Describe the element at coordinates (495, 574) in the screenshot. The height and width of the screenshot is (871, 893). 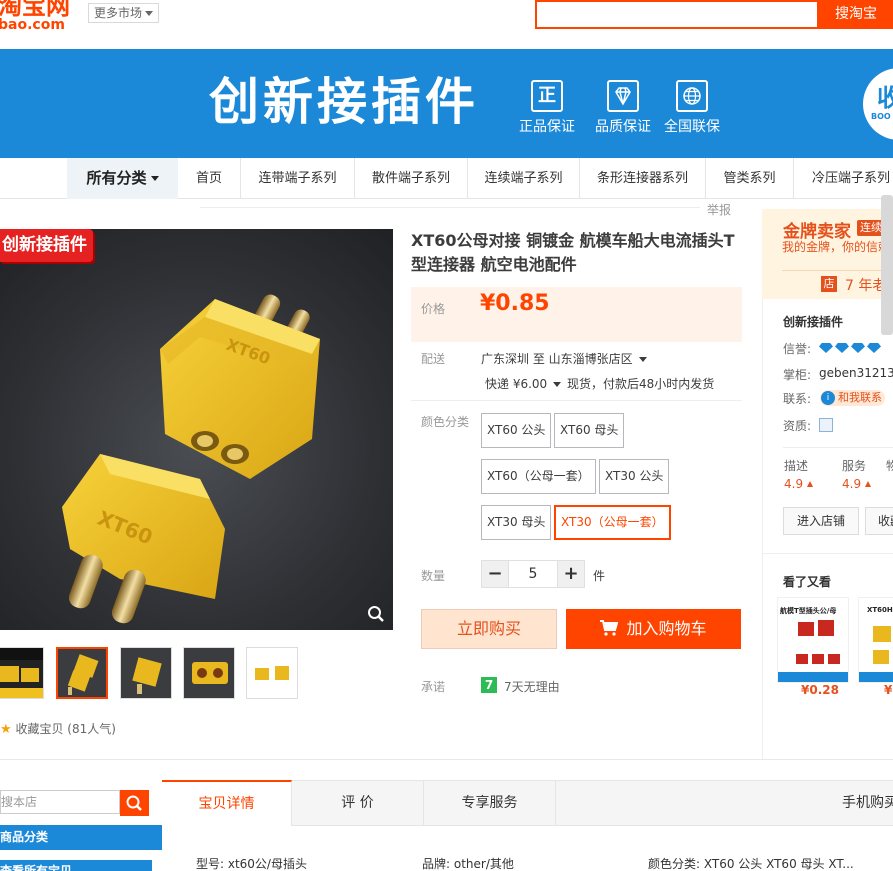
I see `quantity-decrease-button: −` at that location.